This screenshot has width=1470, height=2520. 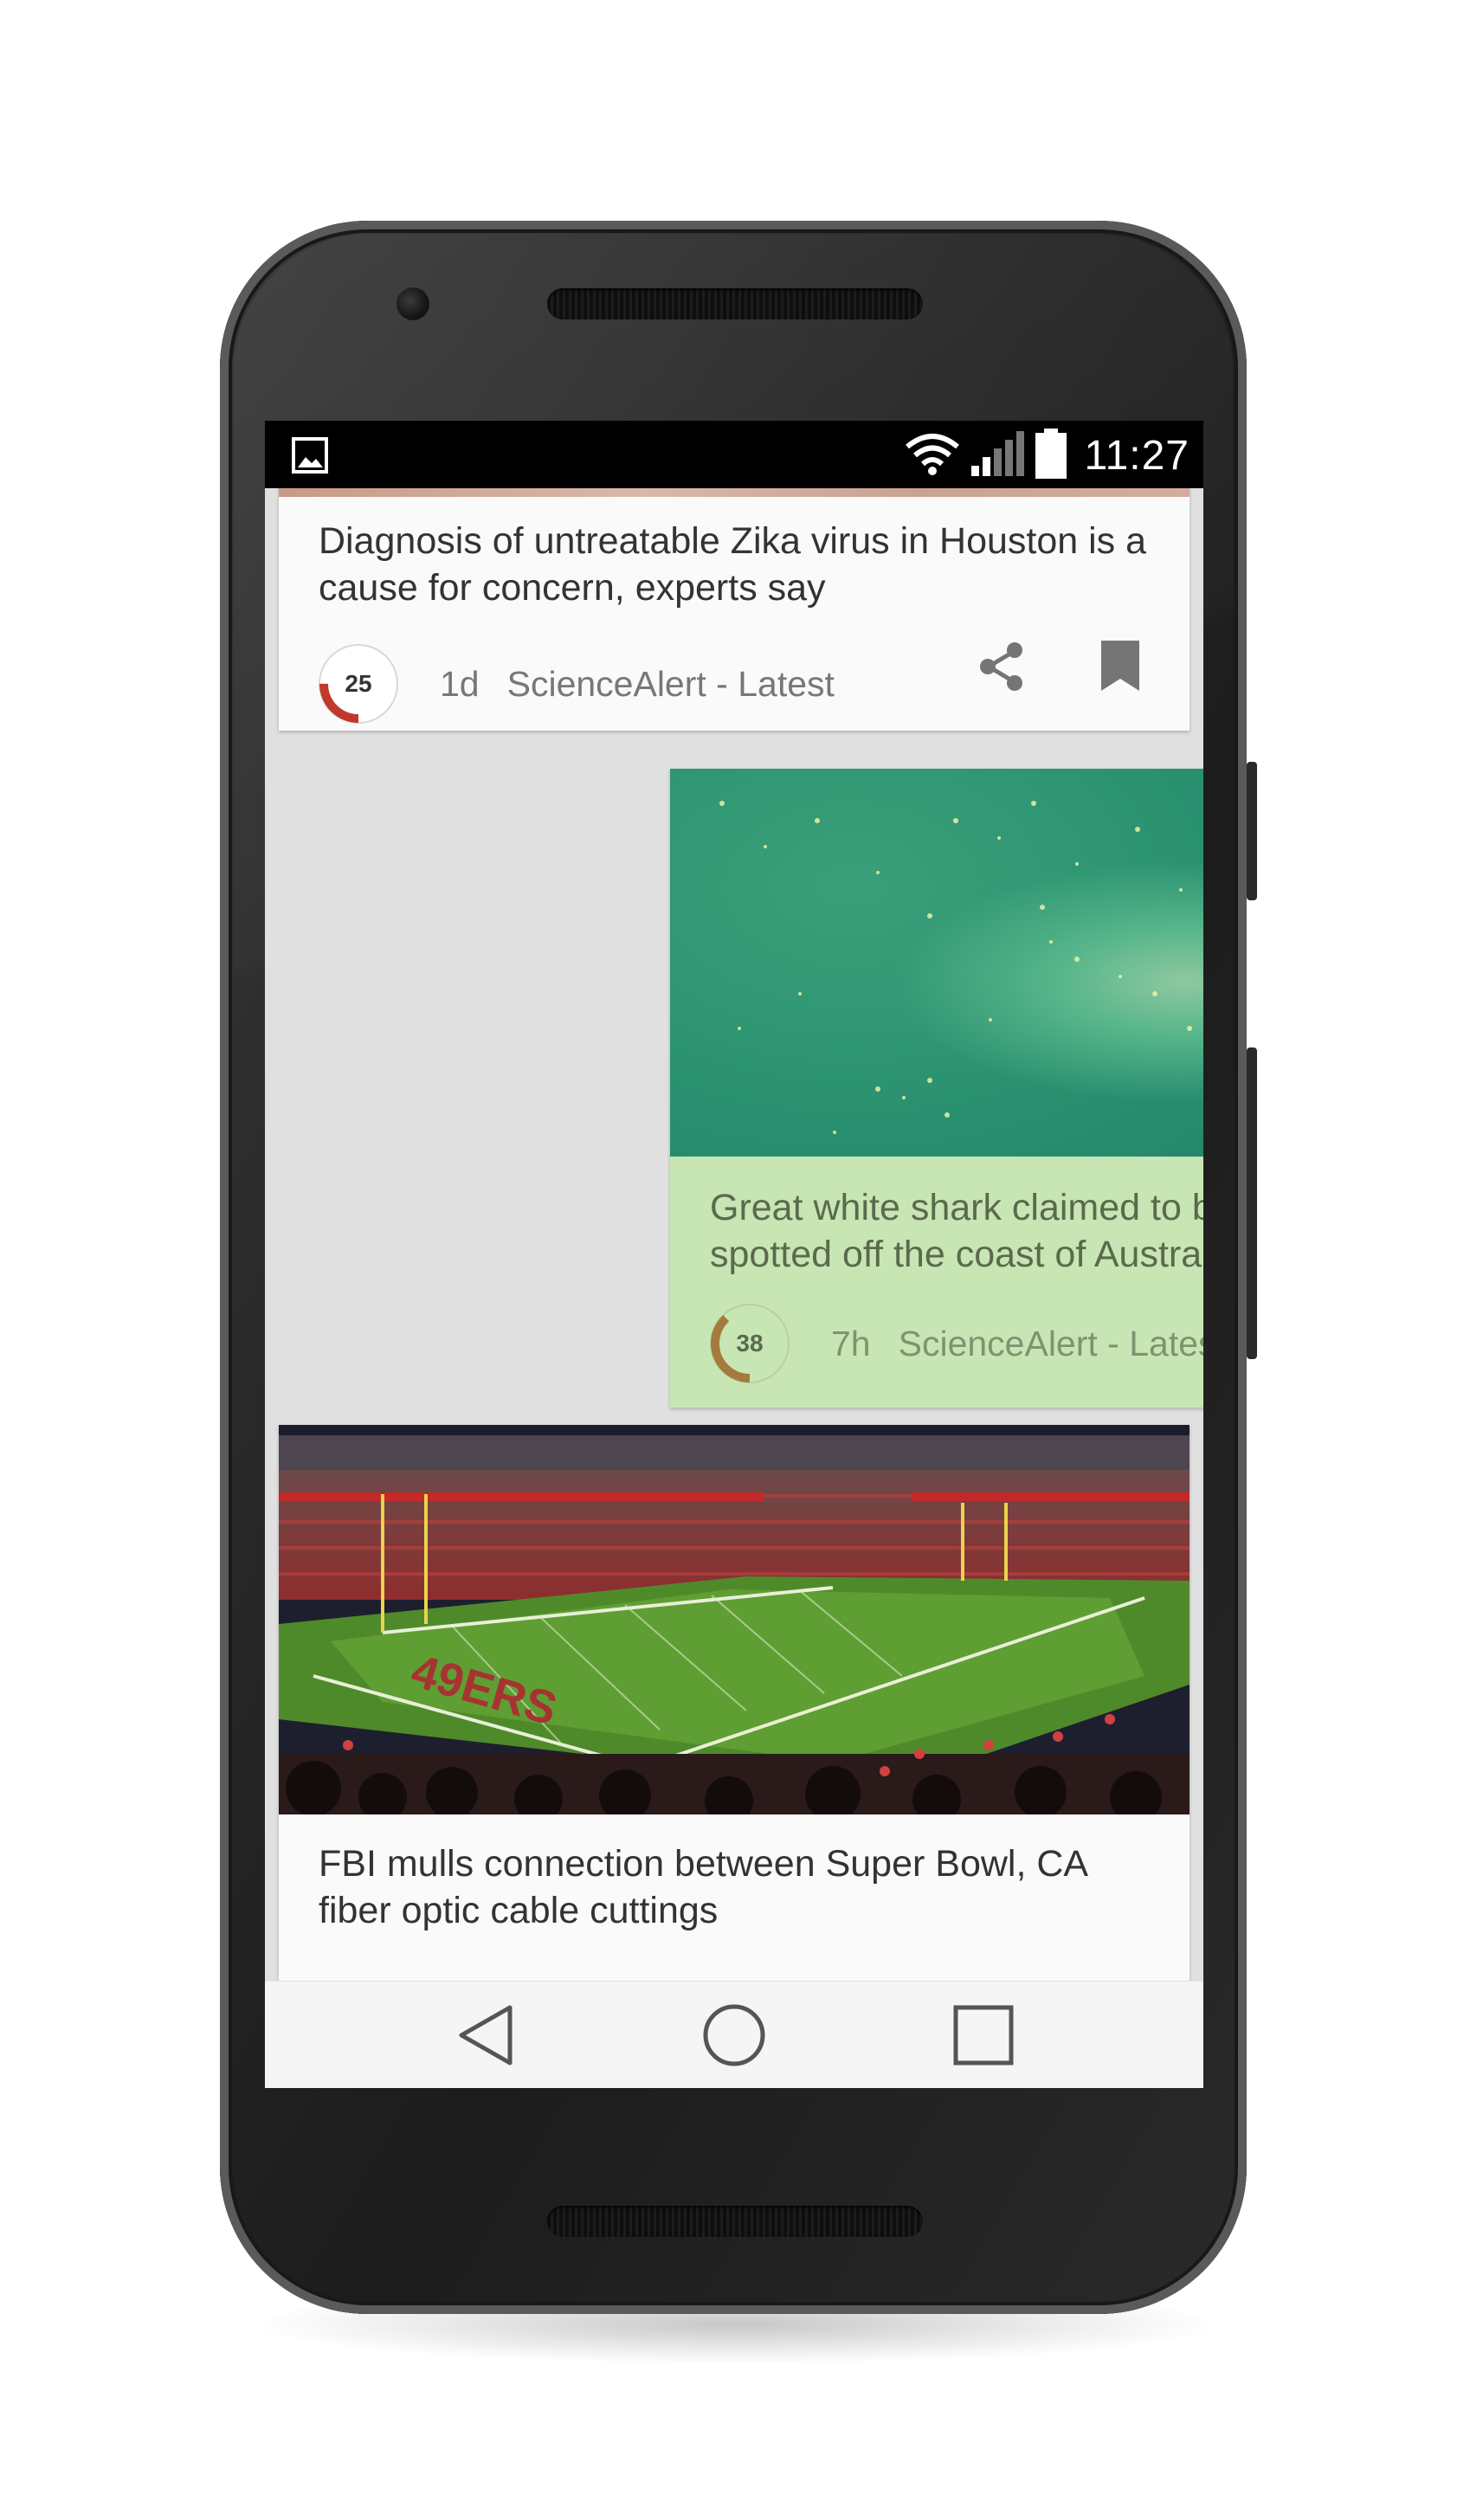 What do you see at coordinates (487, 2035) in the screenshot?
I see `back-icon` at bounding box center [487, 2035].